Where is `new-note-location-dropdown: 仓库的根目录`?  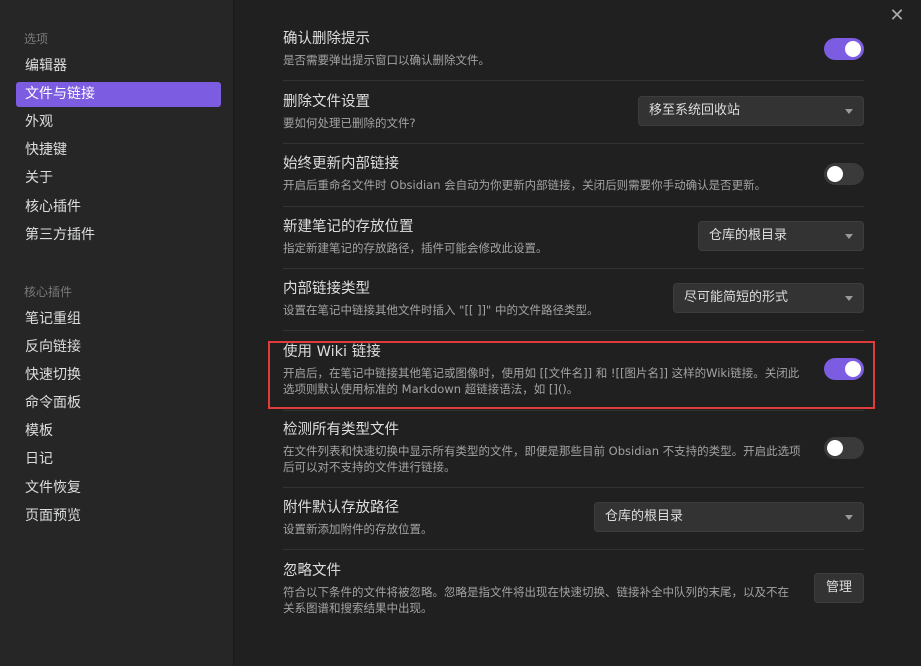
new-note-location-dropdown: 仓库的根目录 is located at coordinates (781, 236).